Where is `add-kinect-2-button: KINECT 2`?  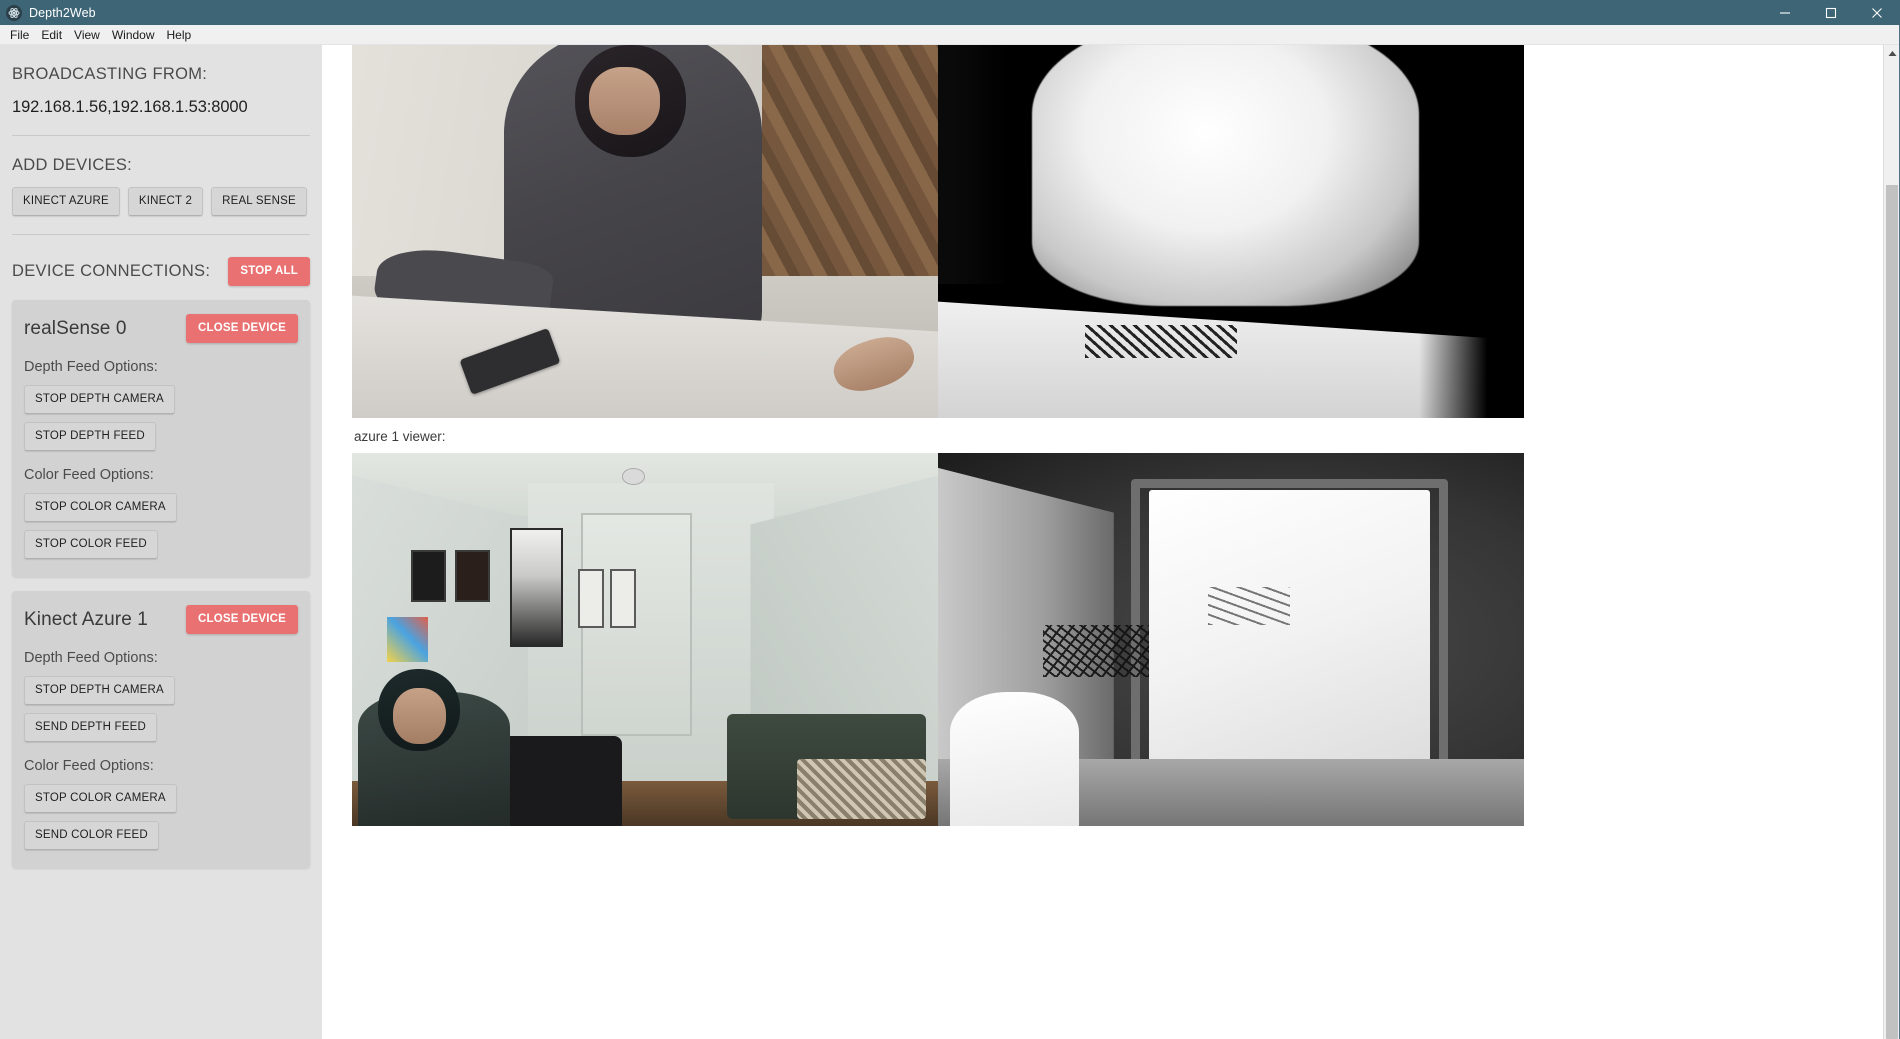
add-kinect-2-button: KINECT 2 is located at coordinates (165, 201).